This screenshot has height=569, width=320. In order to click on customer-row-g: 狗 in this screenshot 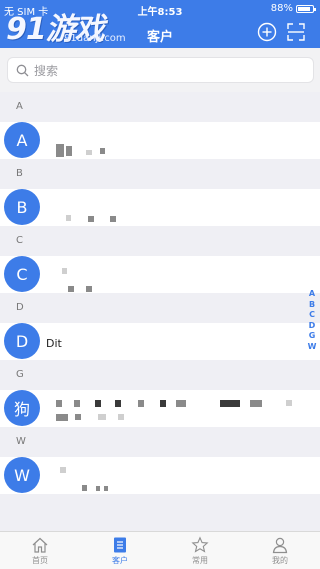, I will do `click(160, 408)`.